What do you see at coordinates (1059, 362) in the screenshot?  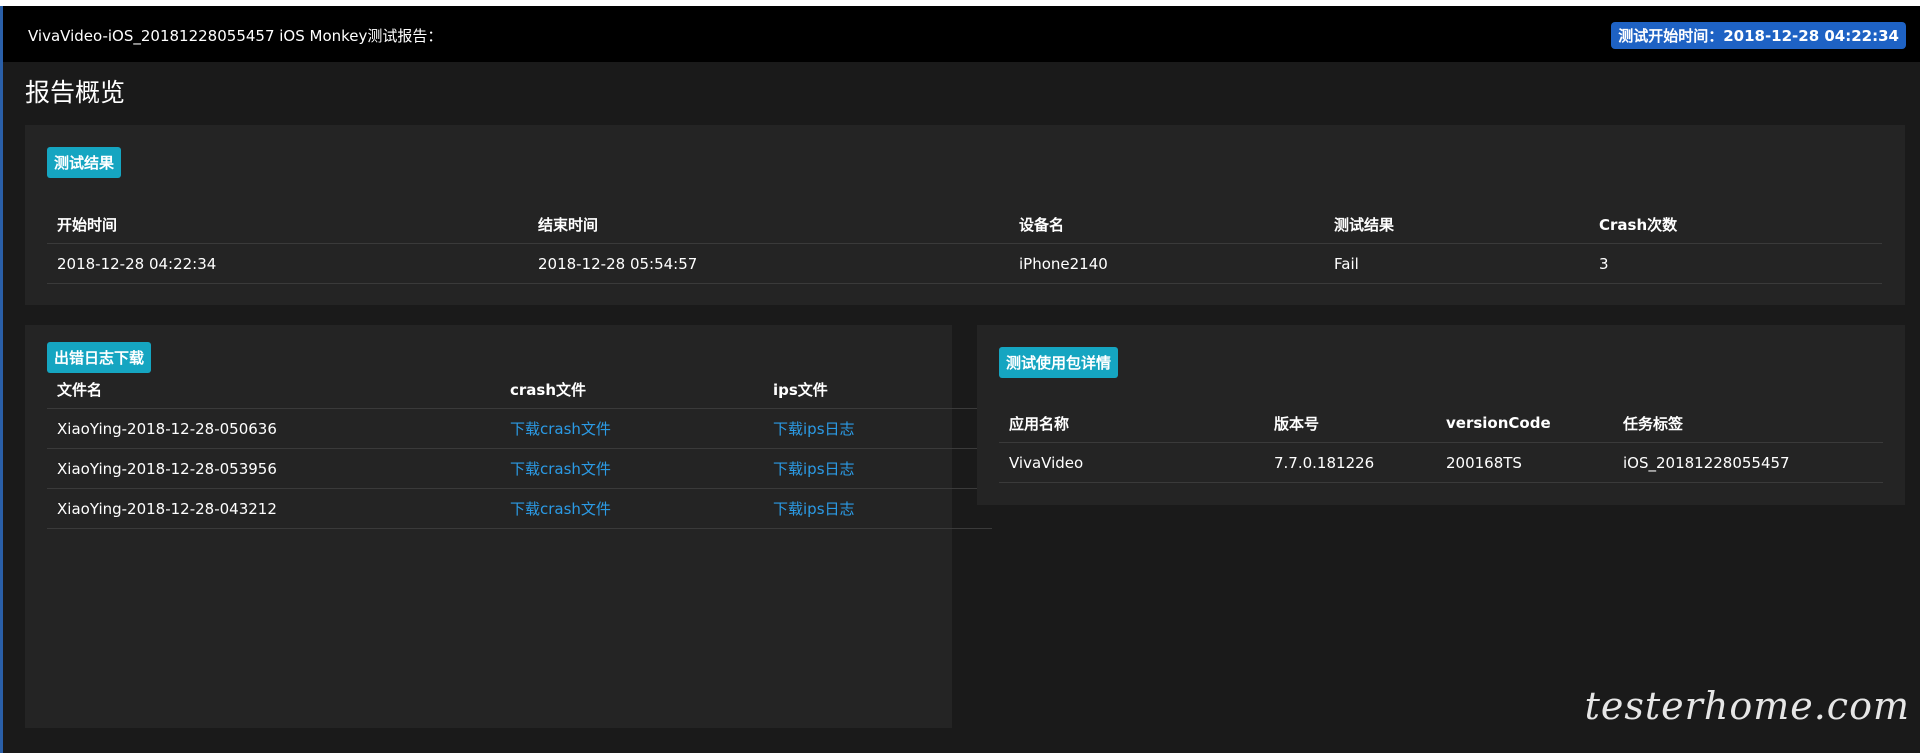 I see `package-details-badge: 测试使用包详情` at bounding box center [1059, 362].